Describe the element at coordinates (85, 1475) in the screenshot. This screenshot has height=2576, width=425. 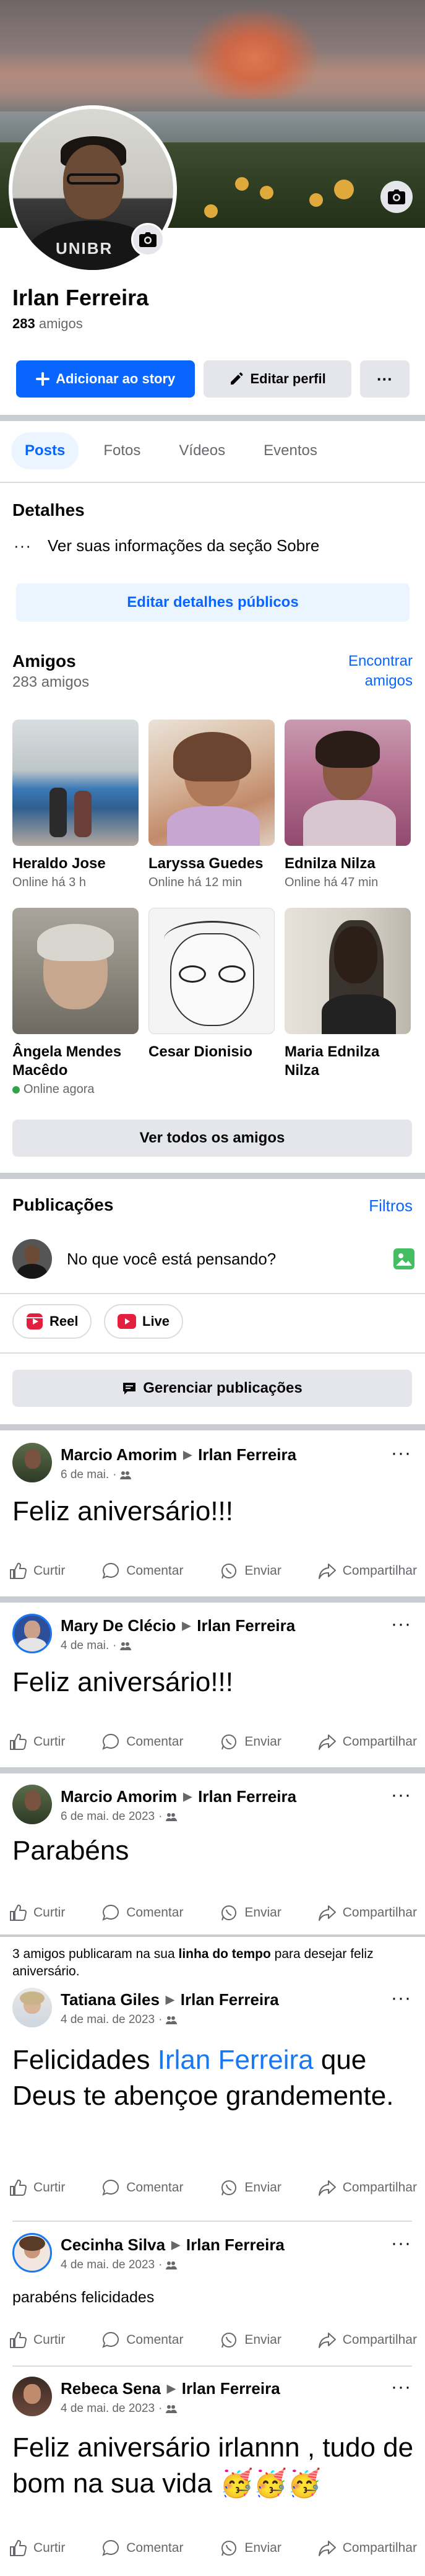
I see `post-date: 6 de mai.` at that location.